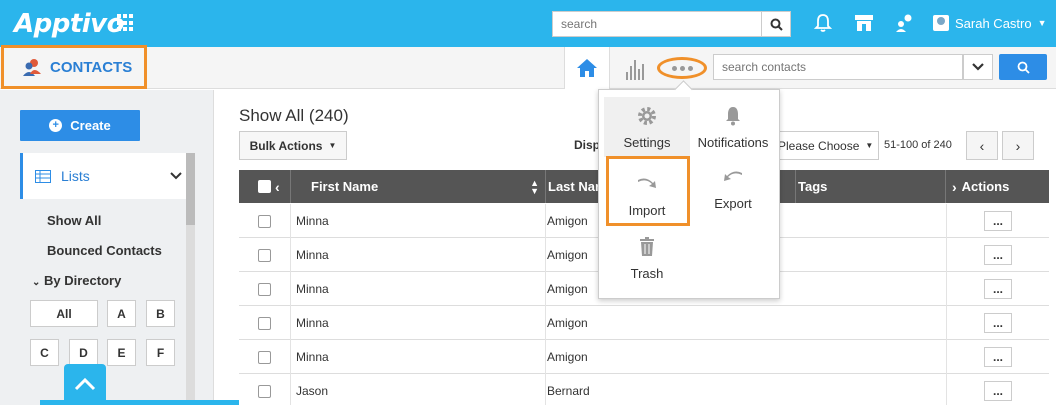 This screenshot has width=1056, height=405. I want to click on export-arrow-icon, so click(733, 177).